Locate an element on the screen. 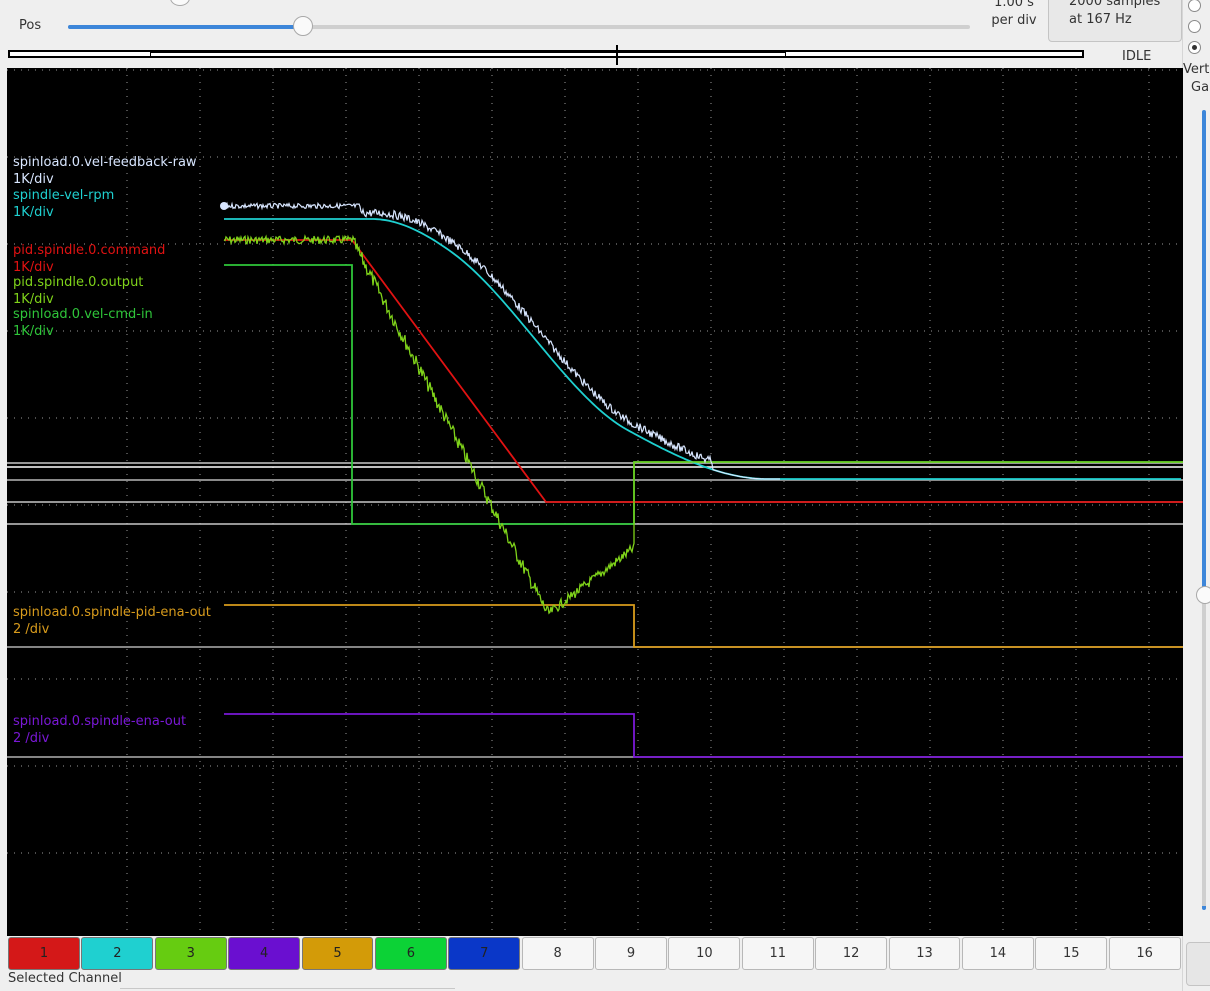 The width and height of the screenshot is (1210, 991). trace-label-3: pid.spindle.0.command 1K/div is located at coordinates (89, 259).